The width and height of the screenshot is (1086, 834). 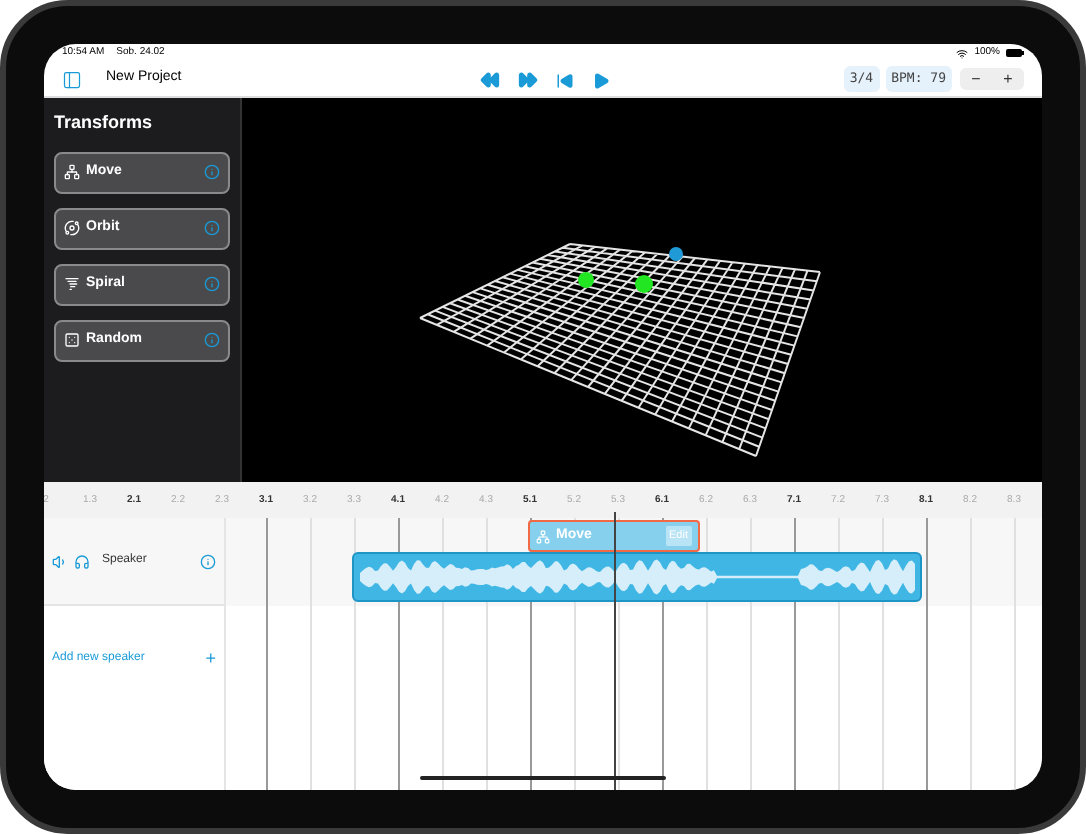 I want to click on sidebar-toggle-icon, so click(x=72, y=79).